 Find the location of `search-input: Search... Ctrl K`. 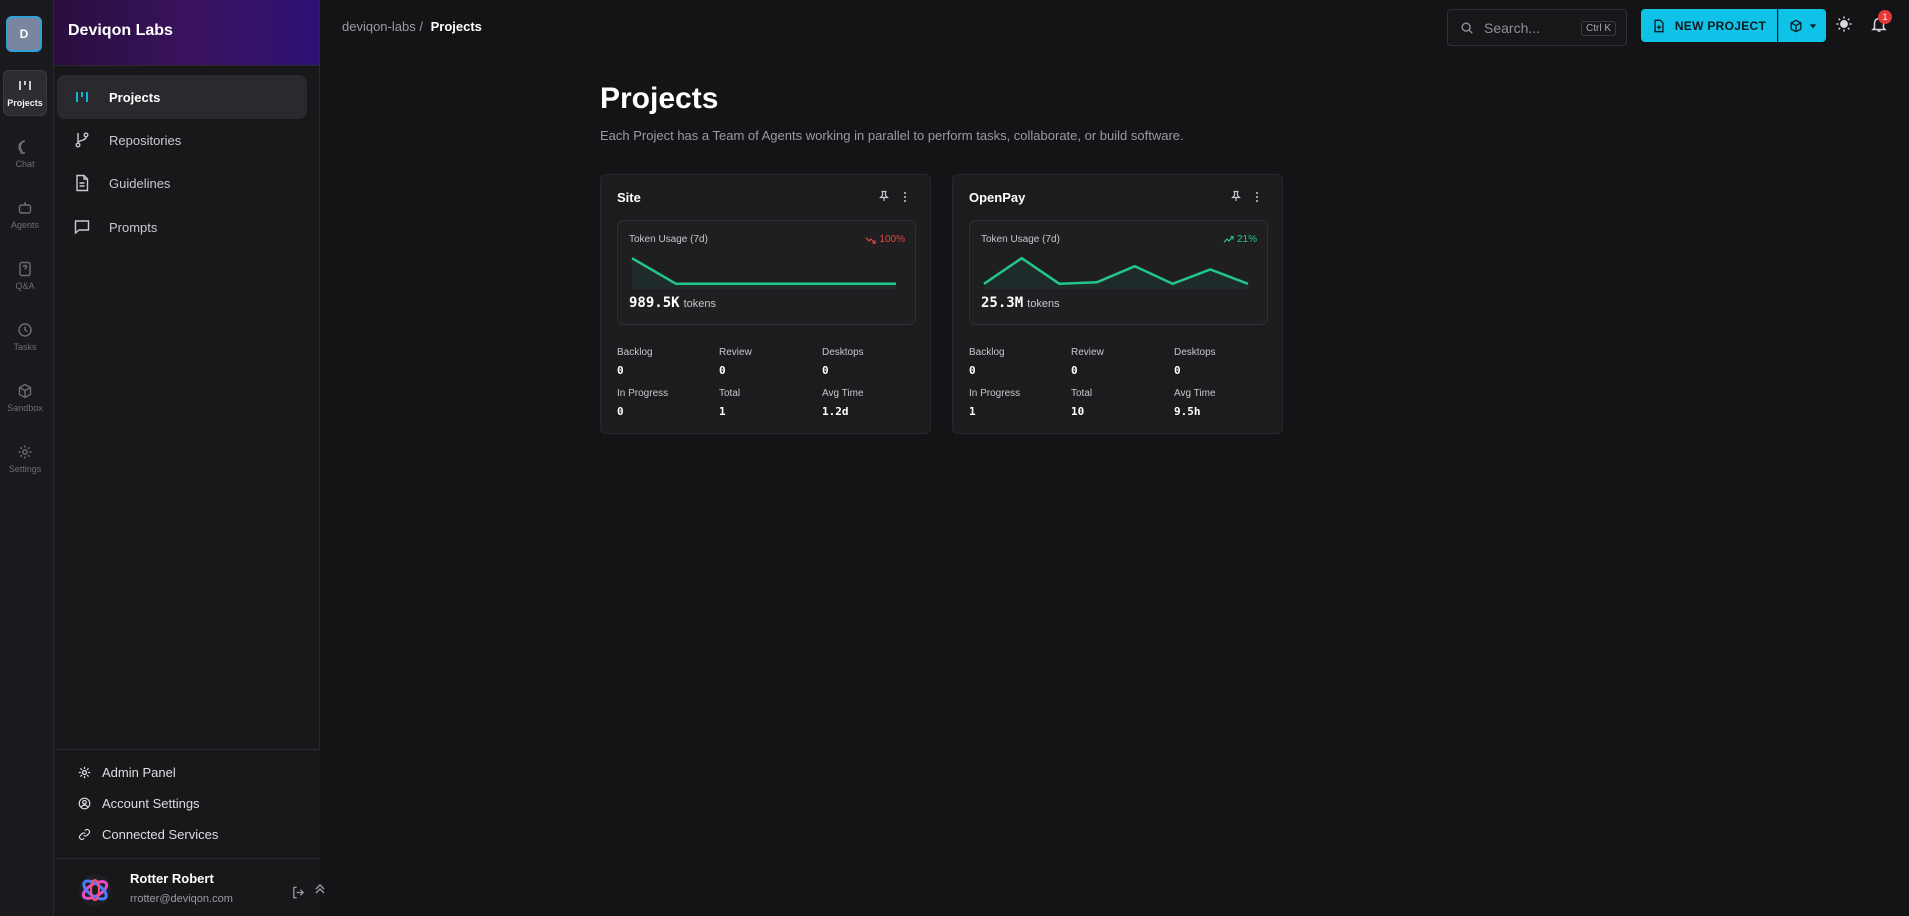

search-input: Search... Ctrl K is located at coordinates (1537, 27).